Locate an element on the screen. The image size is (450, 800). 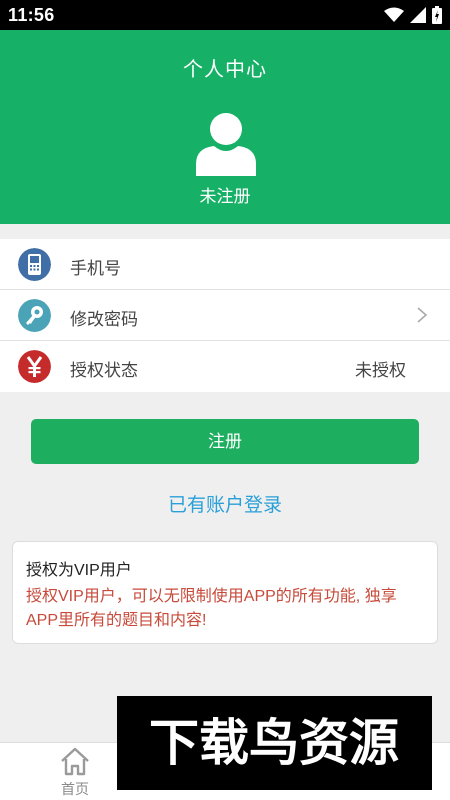
status-bar: 11:56 is located at coordinates (225, 15).